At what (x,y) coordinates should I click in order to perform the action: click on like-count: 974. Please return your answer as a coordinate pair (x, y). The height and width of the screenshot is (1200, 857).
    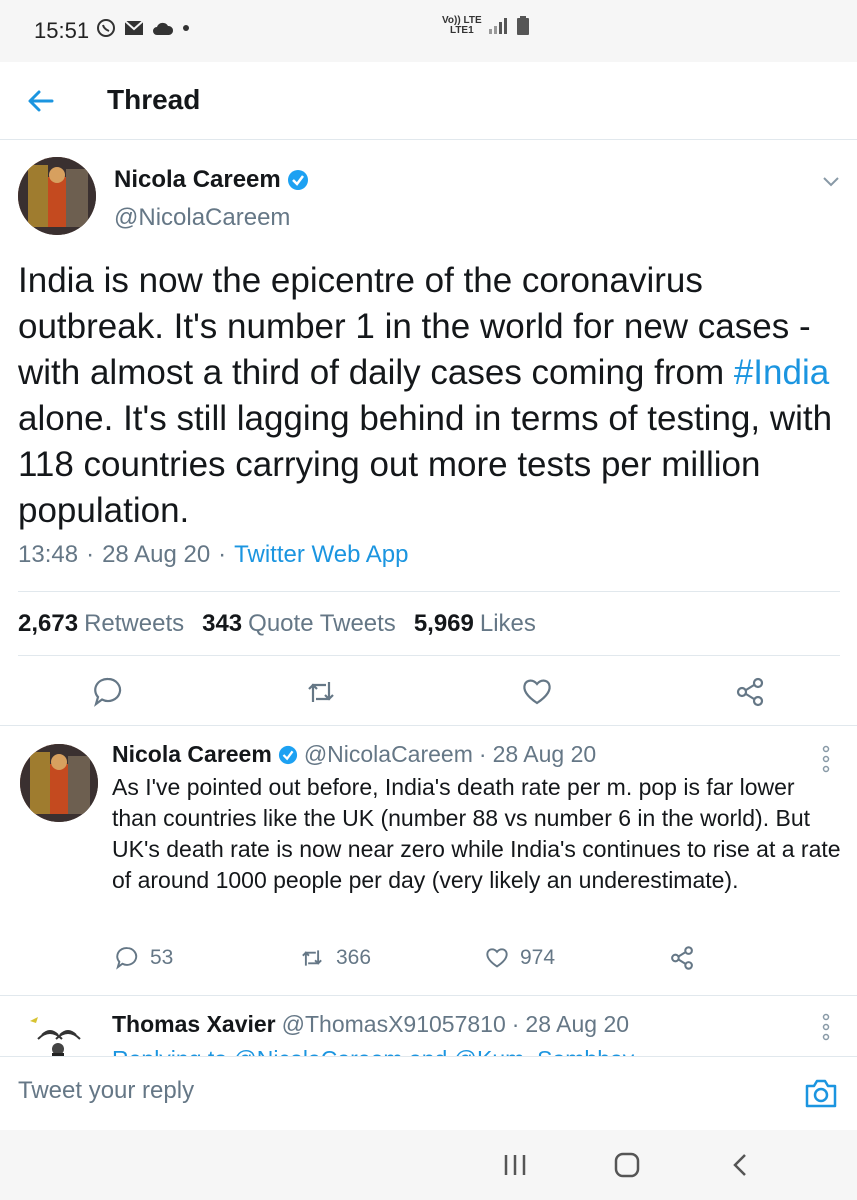
    Looking at the image, I should click on (538, 957).